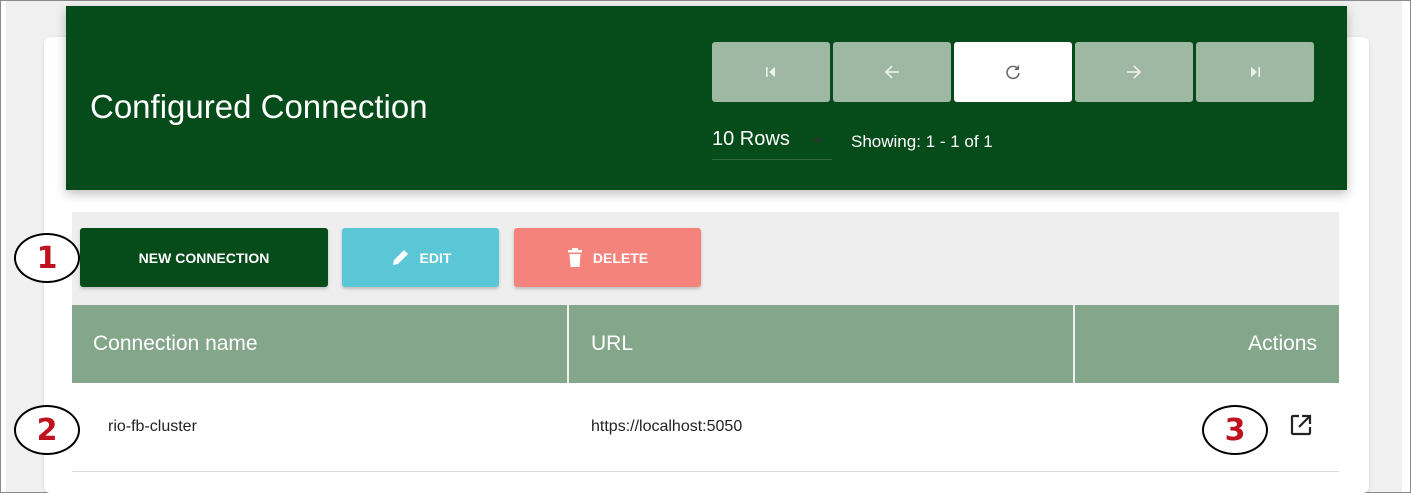 This screenshot has height=493, width=1411. Describe the element at coordinates (435, 257) in the screenshot. I see `edit-label: EDIT` at that location.